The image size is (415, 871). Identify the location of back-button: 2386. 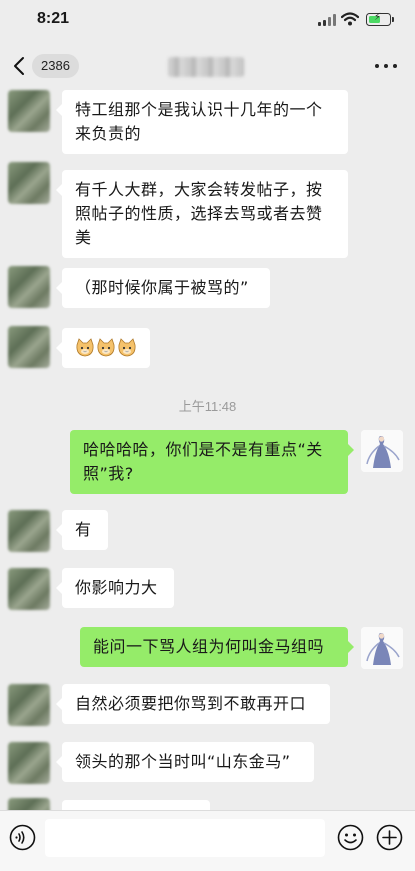
(46, 66).